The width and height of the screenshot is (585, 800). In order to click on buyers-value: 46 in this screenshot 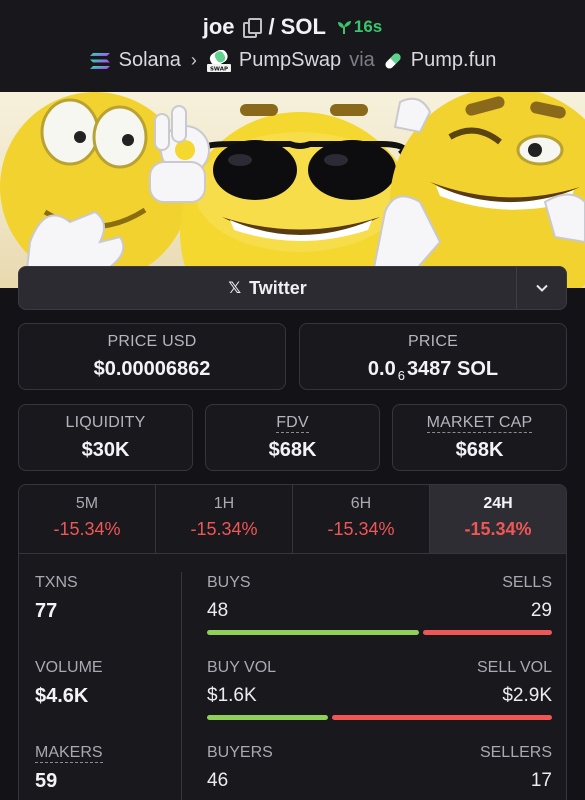, I will do `click(218, 780)`.